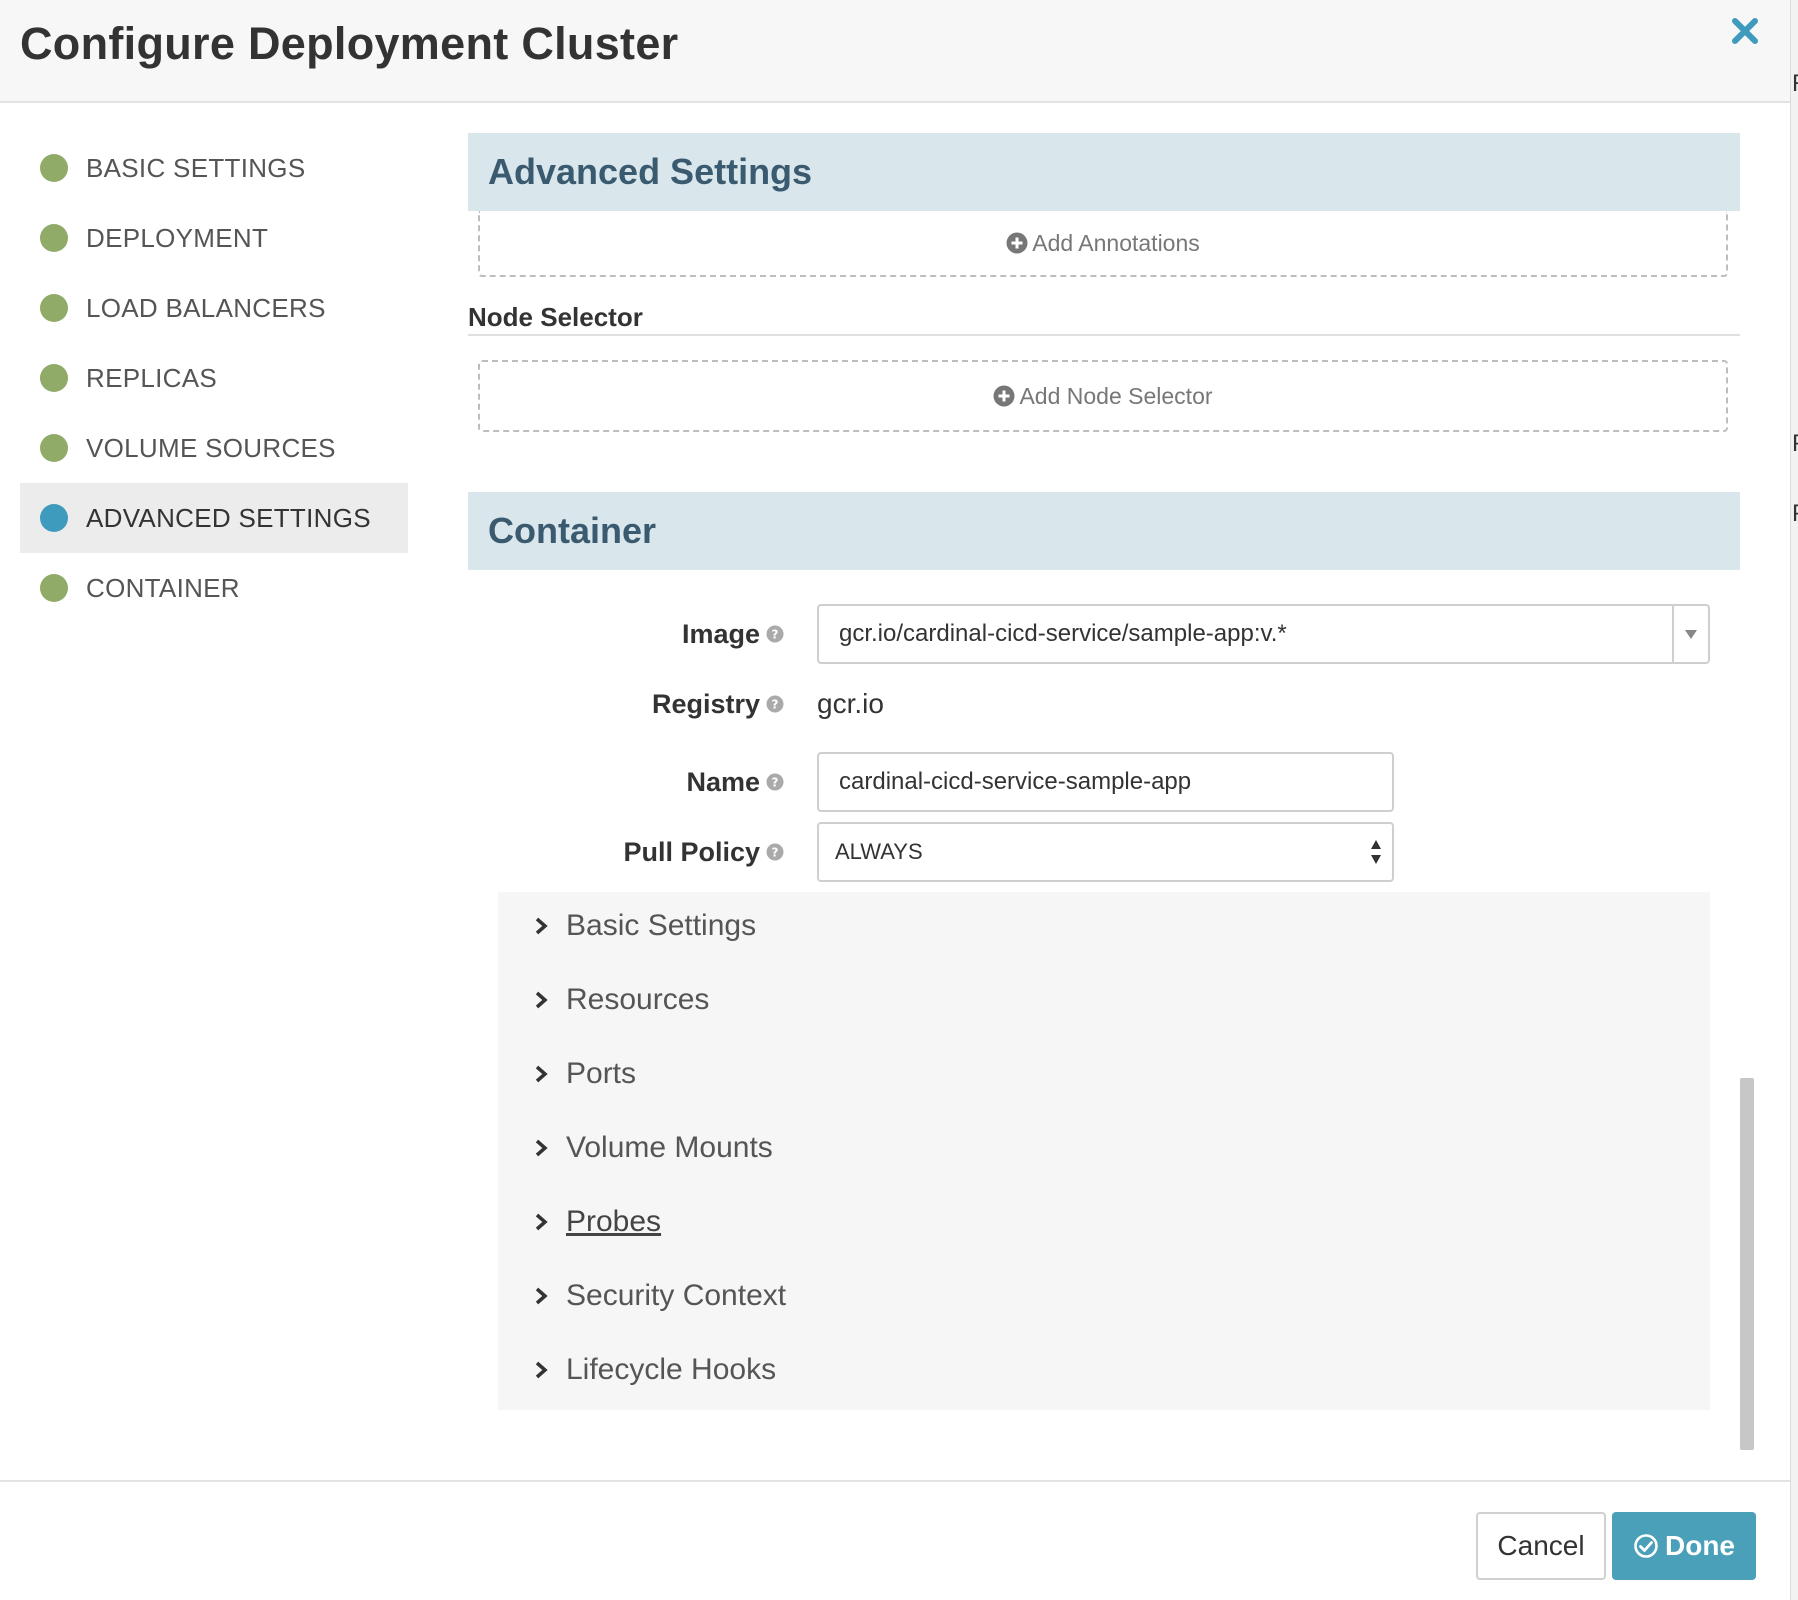  Describe the element at coordinates (206, 307) in the screenshot. I see `sidebar-item-label: LOAD BALANCERS` at that location.